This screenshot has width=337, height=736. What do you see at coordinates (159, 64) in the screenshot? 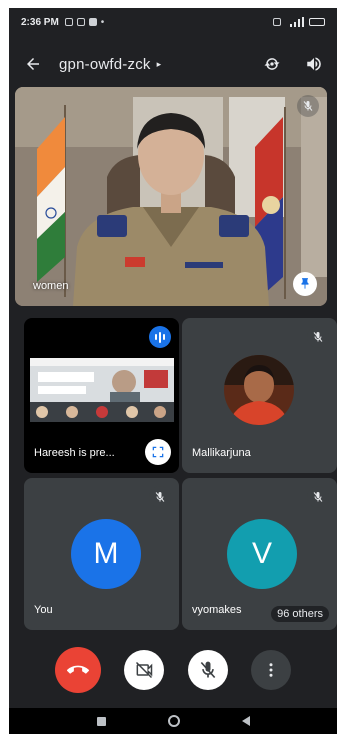
I see `meeting-info-caret: ▸` at bounding box center [159, 64].